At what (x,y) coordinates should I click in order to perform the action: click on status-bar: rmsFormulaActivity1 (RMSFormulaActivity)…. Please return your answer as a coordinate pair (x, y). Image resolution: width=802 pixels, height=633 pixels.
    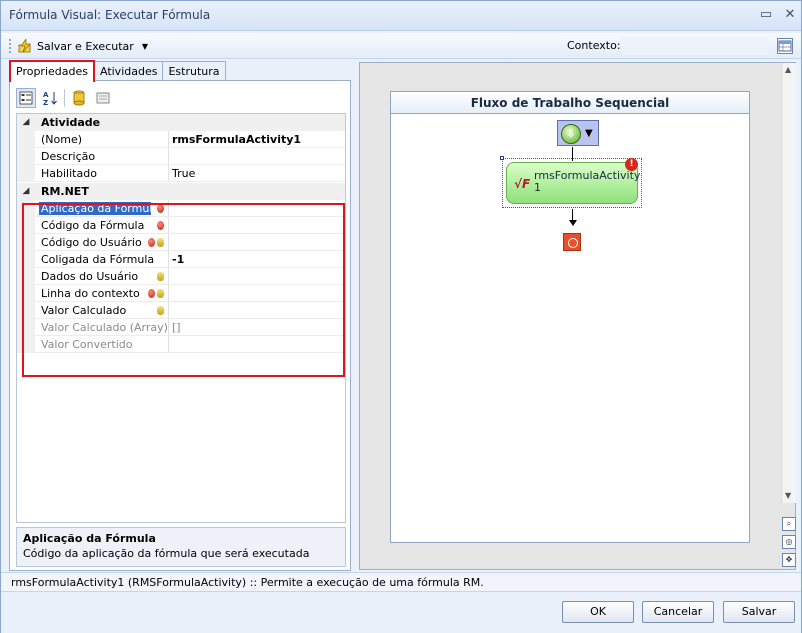
    Looking at the image, I should click on (401, 582).